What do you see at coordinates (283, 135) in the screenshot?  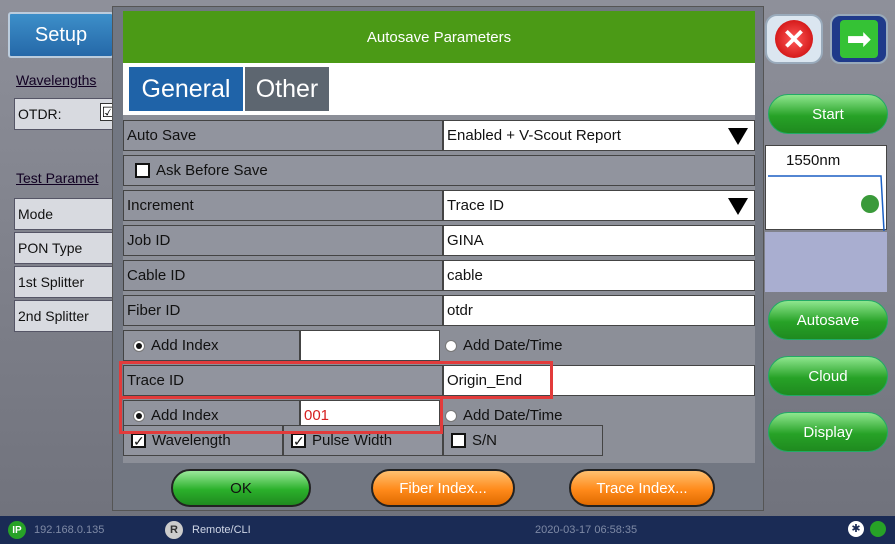 I see `auto-save-label: Auto Save` at bounding box center [283, 135].